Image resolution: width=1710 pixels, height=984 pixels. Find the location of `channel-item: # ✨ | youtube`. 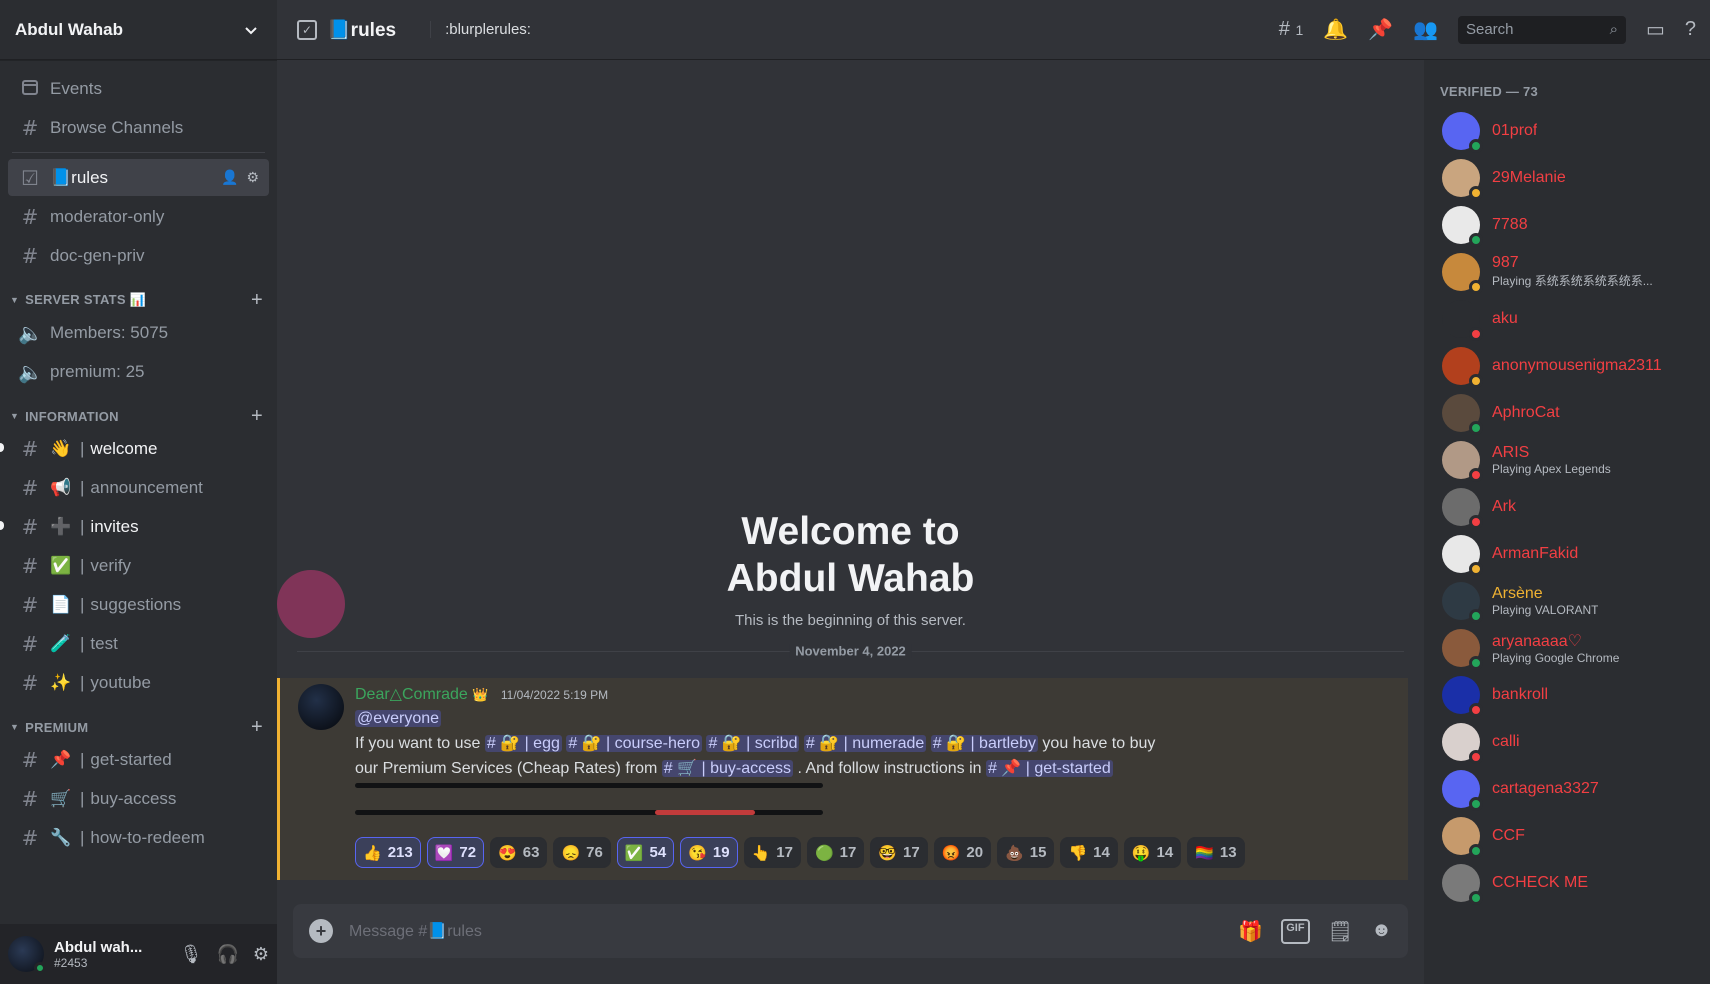

channel-item: # ✨ | youtube is located at coordinates (138, 682).